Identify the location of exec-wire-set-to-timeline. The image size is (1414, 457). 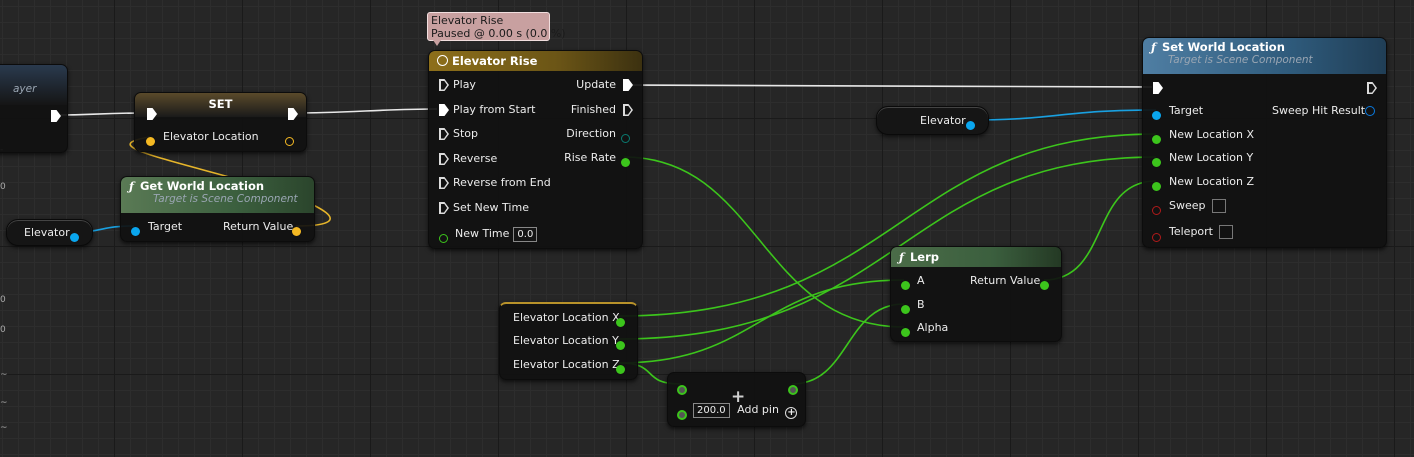
(364, 111).